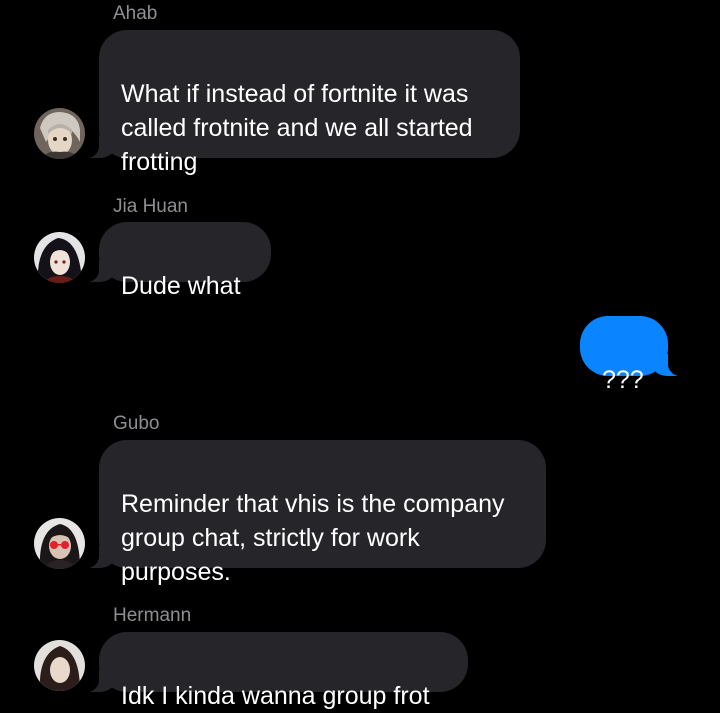 The image size is (720, 713). I want to click on avatar-jia-huan, so click(59, 257).